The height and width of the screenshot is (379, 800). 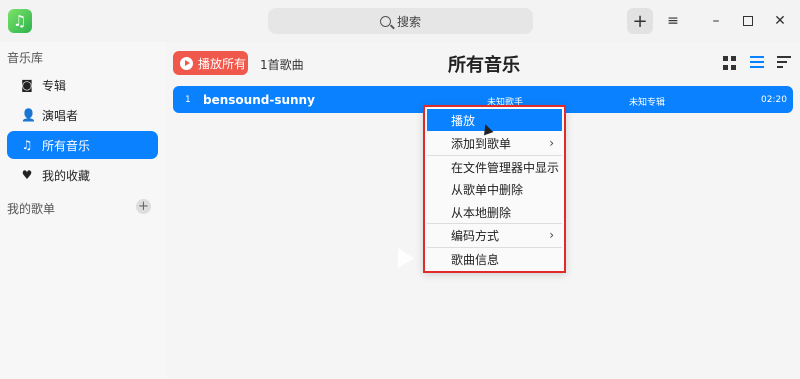 What do you see at coordinates (730, 63) in the screenshot?
I see `grid-view-icon` at bounding box center [730, 63].